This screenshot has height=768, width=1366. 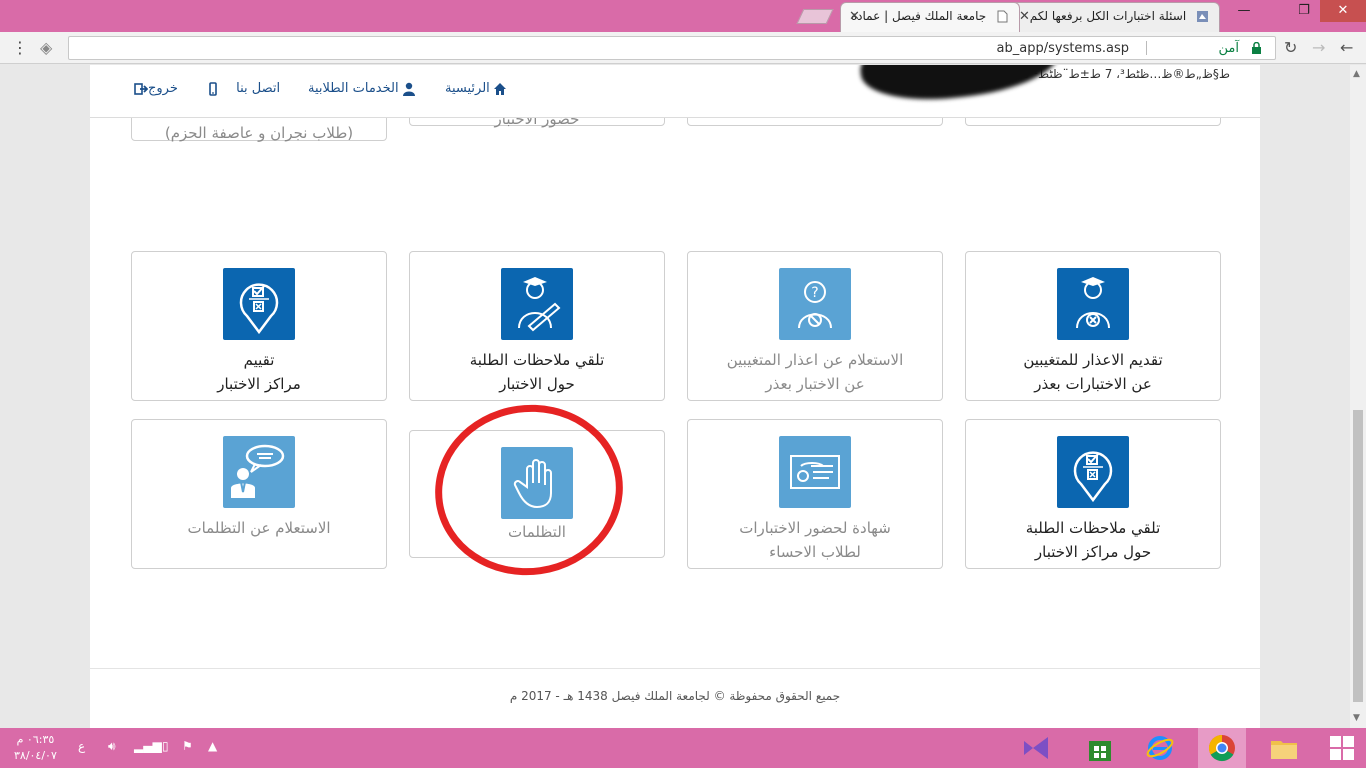 What do you see at coordinates (1290, 48) in the screenshot?
I see `reload-icon: ↻` at bounding box center [1290, 48].